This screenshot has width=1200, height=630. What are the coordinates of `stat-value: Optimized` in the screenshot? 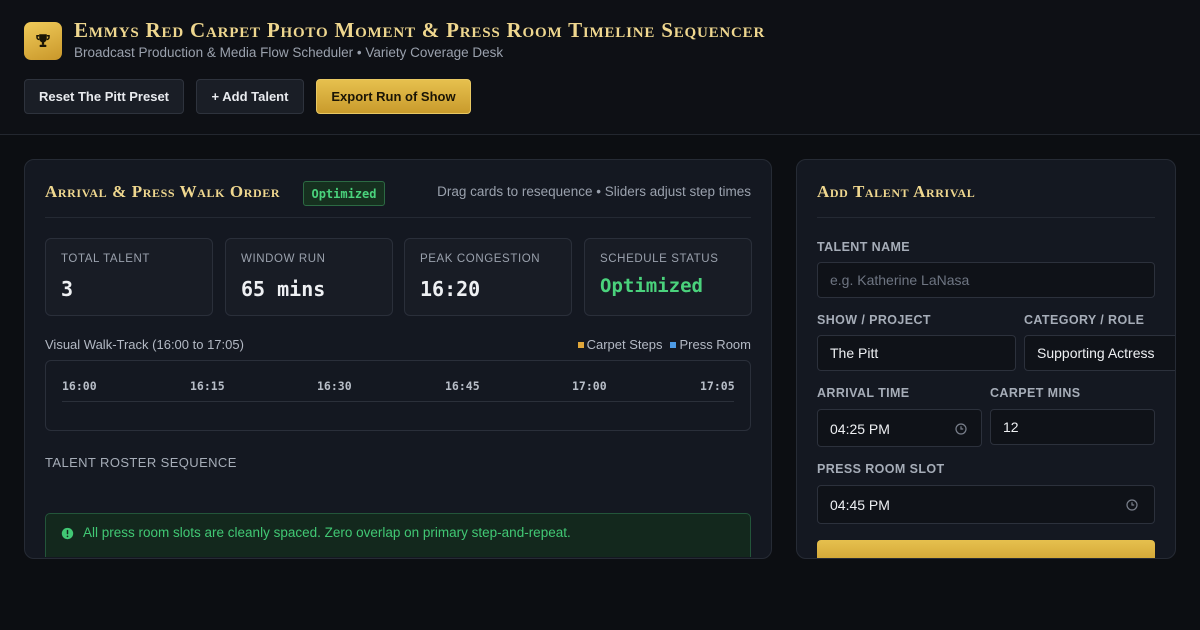 It's located at (651, 286).